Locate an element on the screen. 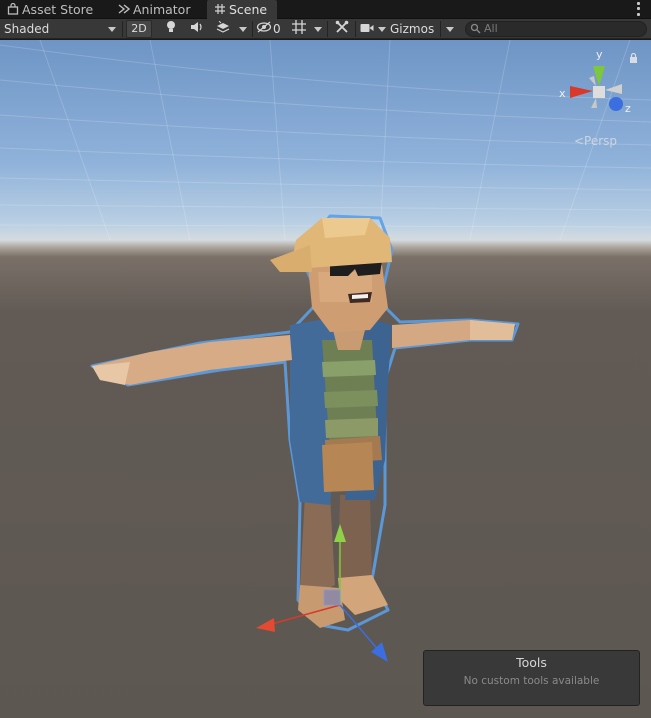  hidden-objects-count: 0 is located at coordinates (277, 29).